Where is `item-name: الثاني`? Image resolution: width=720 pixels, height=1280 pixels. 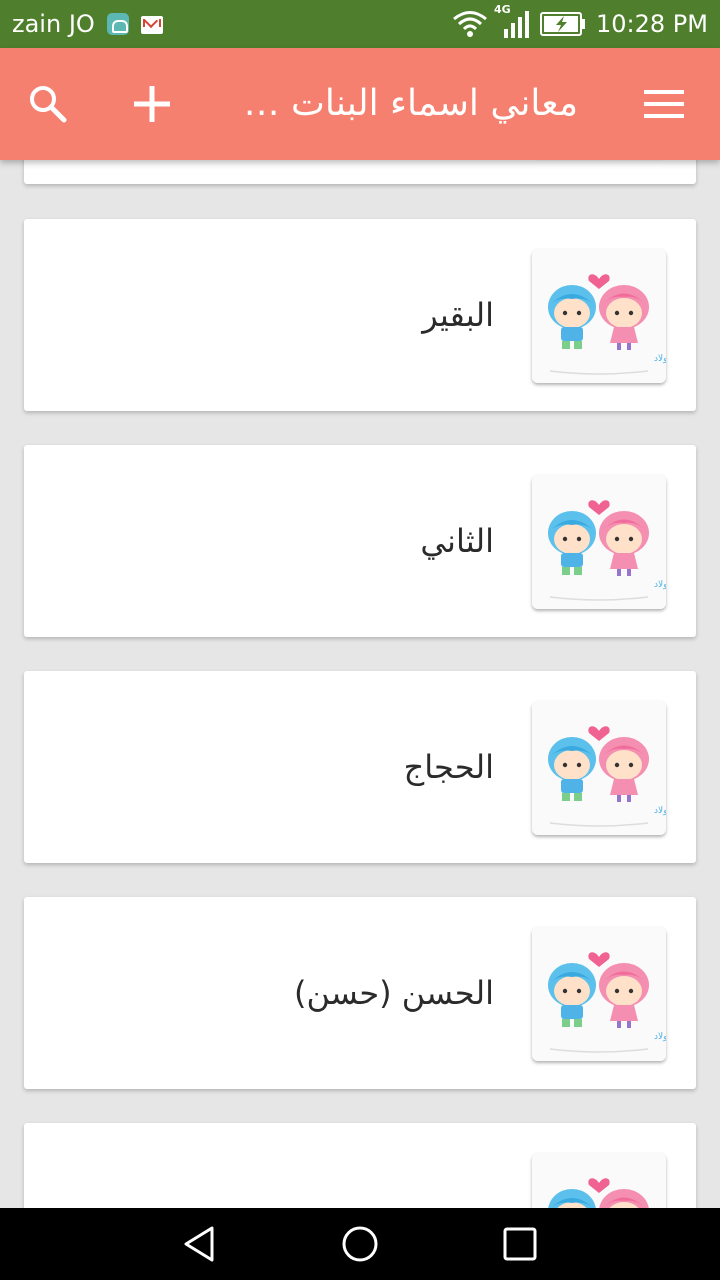
item-name: الثاني is located at coordinates (457, 541).